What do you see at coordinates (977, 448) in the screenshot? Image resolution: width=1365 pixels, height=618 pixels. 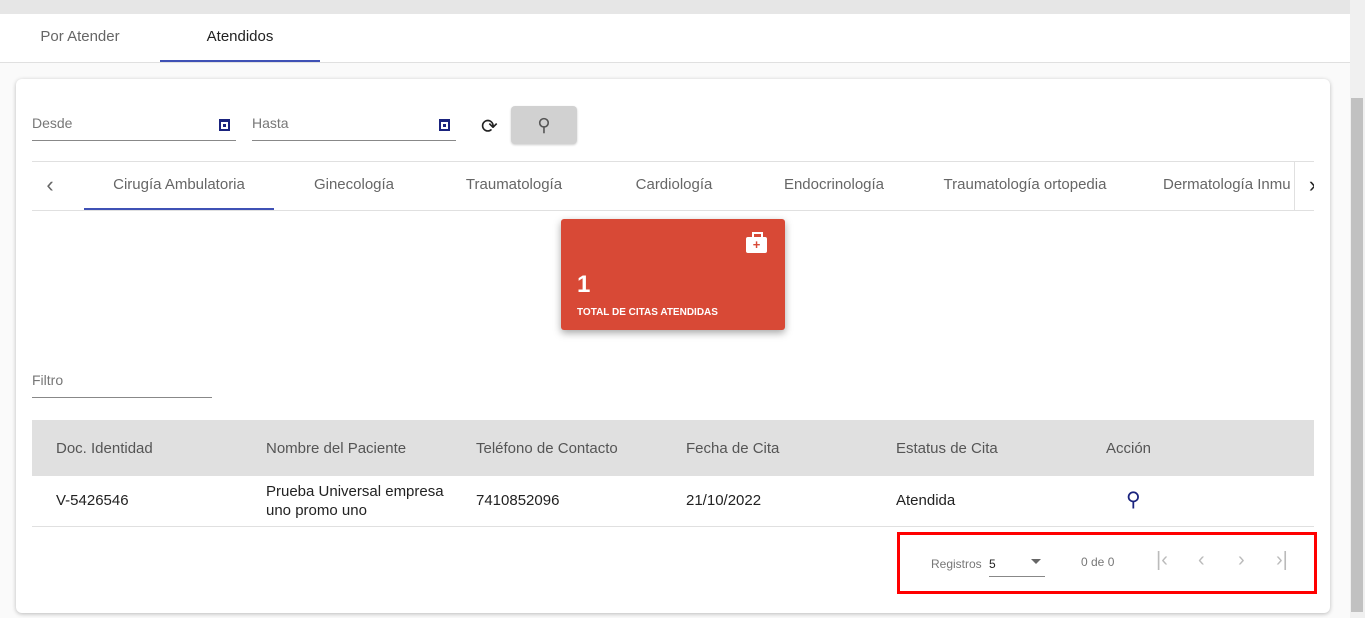 I see `column-header: Estatus de Cita` at bounding box center [977, 448].